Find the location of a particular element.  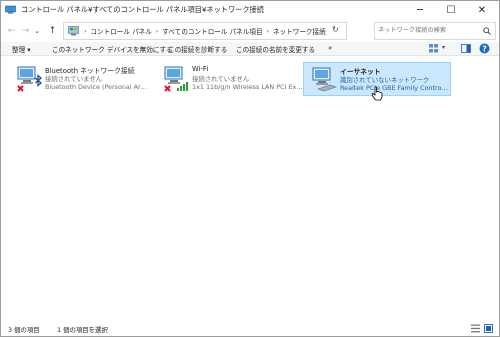

details-view-icon is located at coordinates (475, 328).